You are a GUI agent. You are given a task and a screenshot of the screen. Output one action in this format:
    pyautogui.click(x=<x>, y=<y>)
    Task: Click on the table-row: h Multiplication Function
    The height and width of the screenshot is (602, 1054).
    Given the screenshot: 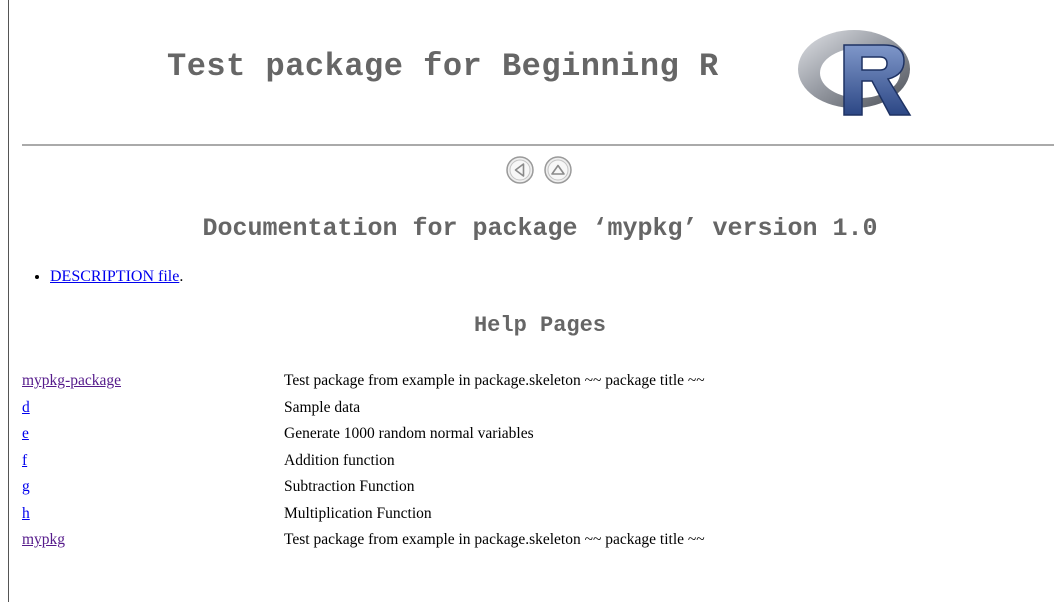 What is the action you would take?
    pyautogui.click(x=363, y=514)
    